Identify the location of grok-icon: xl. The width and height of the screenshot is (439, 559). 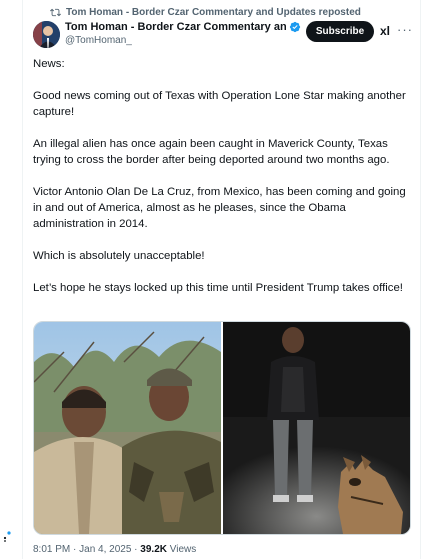
(385, 31).